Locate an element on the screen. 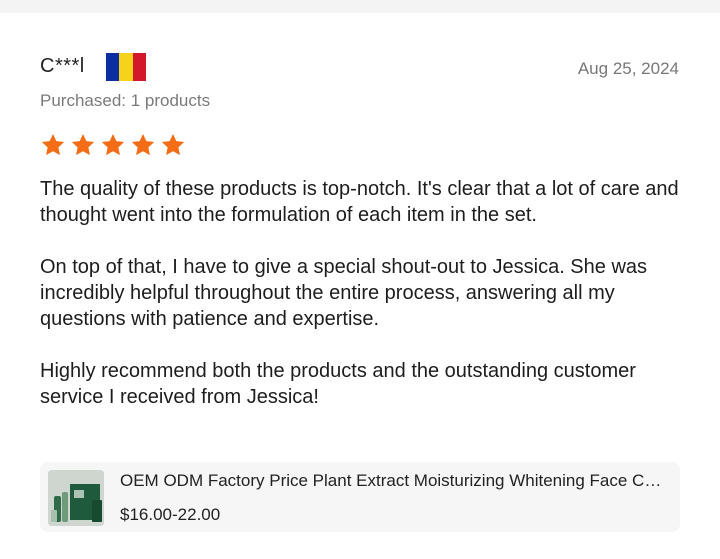 The height and width of the screenshot is (559, 720). flag-stripe-yellow is located at coordinates (126, 67).